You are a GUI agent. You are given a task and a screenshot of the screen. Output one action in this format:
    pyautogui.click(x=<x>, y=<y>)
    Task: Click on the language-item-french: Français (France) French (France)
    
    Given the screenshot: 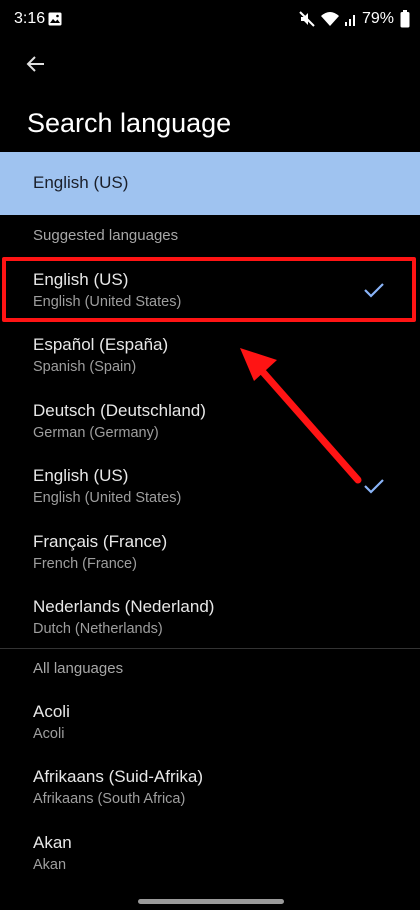 What is the action you would take?
    pyautogui.click(x=210, y=556)
    